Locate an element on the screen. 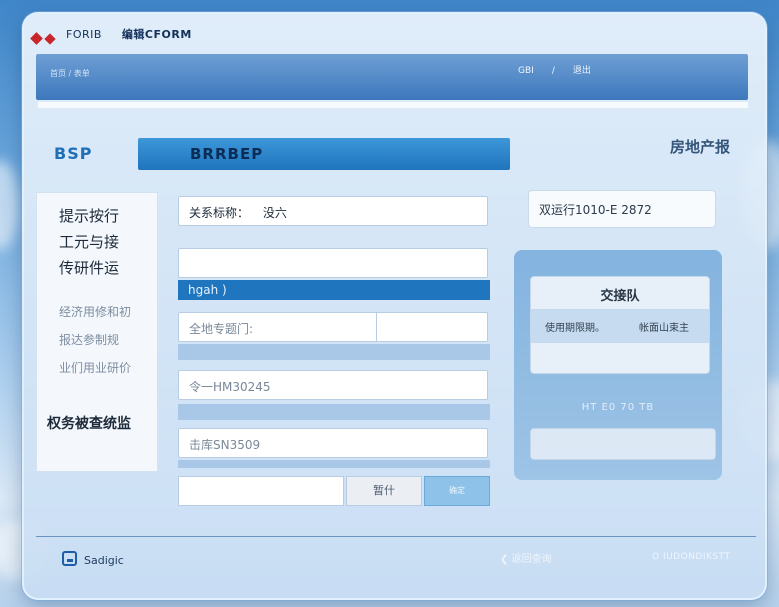 This screenshot has height=607, width=779. corner-link: 房地产报 is located at coordinates (700, 146).